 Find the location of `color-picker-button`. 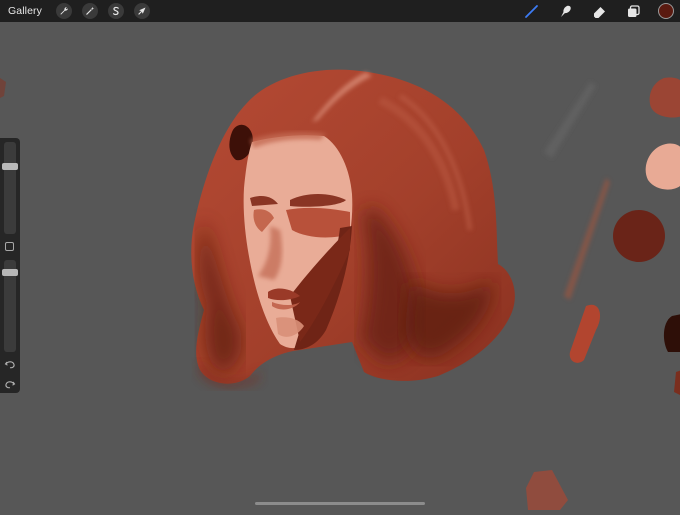

color-picker-button is located at coordinates (666, 11).